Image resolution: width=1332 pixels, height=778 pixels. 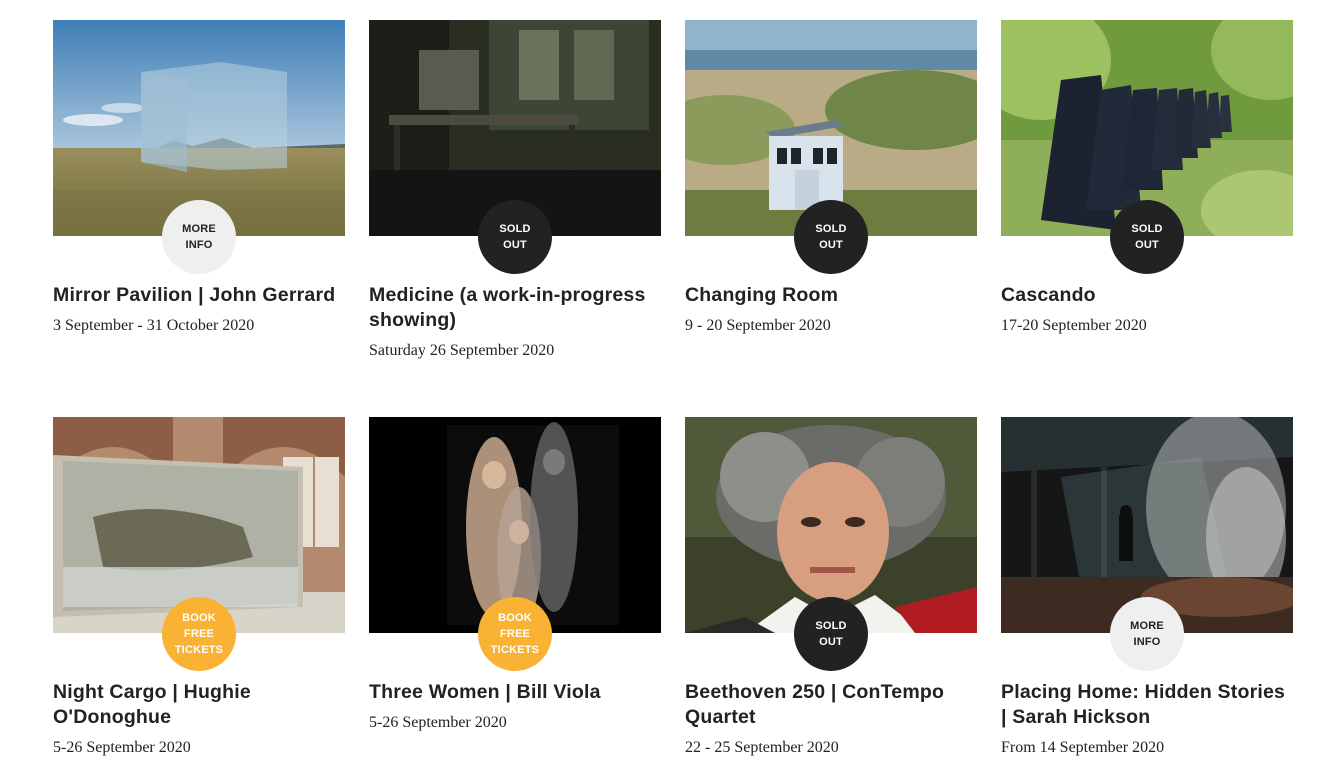 I want to click on event-date: 3 September - 31 October 2020, so click(x=154, y=325).